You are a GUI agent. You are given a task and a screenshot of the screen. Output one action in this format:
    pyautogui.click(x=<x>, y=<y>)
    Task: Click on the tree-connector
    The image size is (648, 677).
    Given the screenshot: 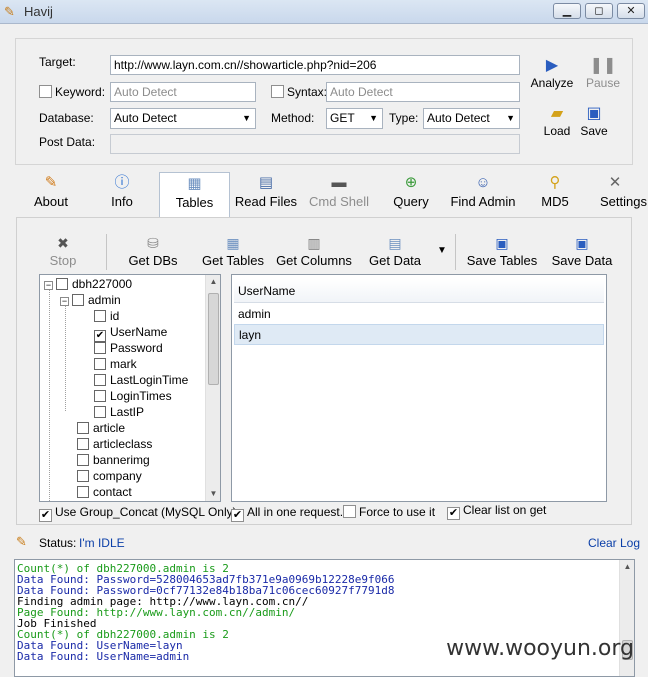 What is the action you would take?
    pyautogui.click(x=49, y=395)
    